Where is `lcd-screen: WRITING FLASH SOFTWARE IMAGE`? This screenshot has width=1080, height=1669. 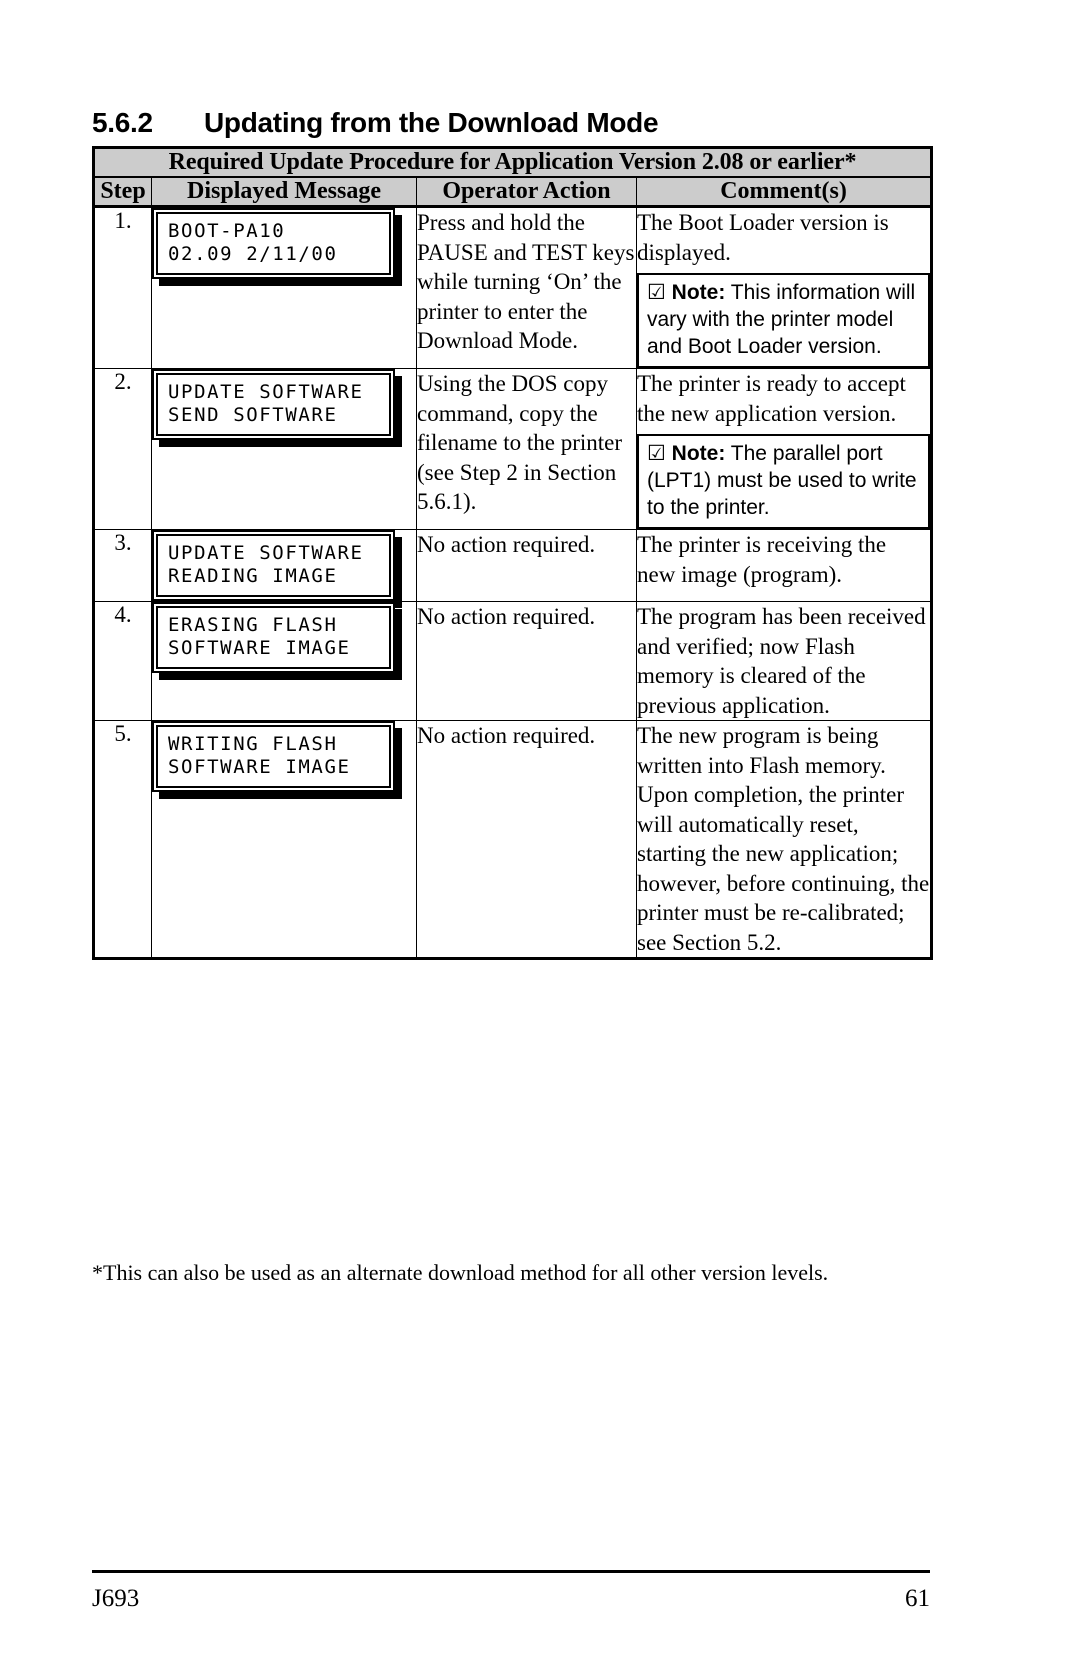 lcd-screen: WRITING FLASH SOFTWARE IMAGE is located at coordinates (273, 756).